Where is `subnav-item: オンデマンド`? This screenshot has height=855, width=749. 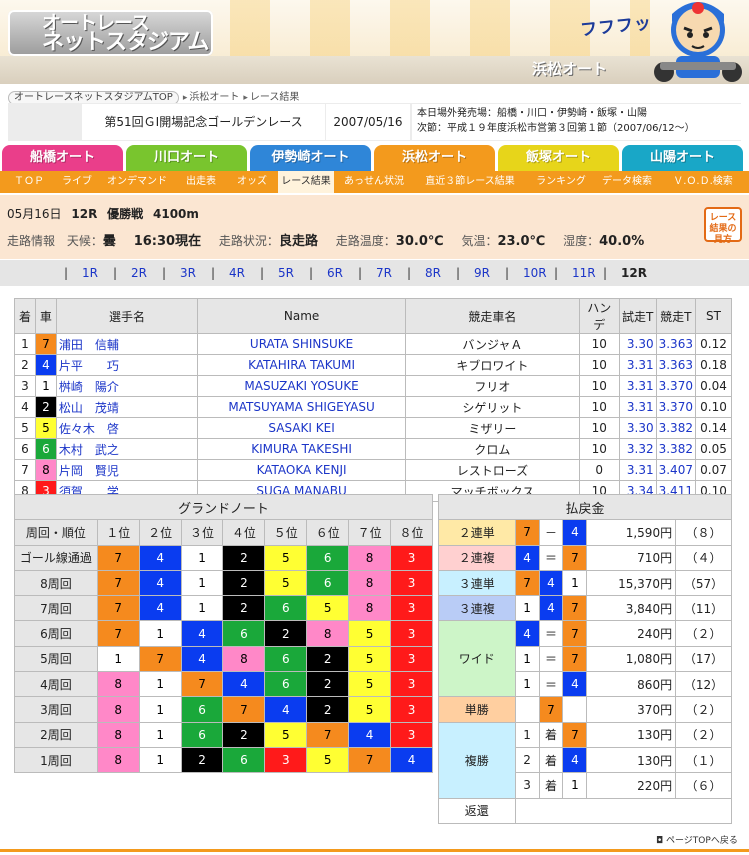
subnav-item: オンデマンド is located at coordinates (137, 182).